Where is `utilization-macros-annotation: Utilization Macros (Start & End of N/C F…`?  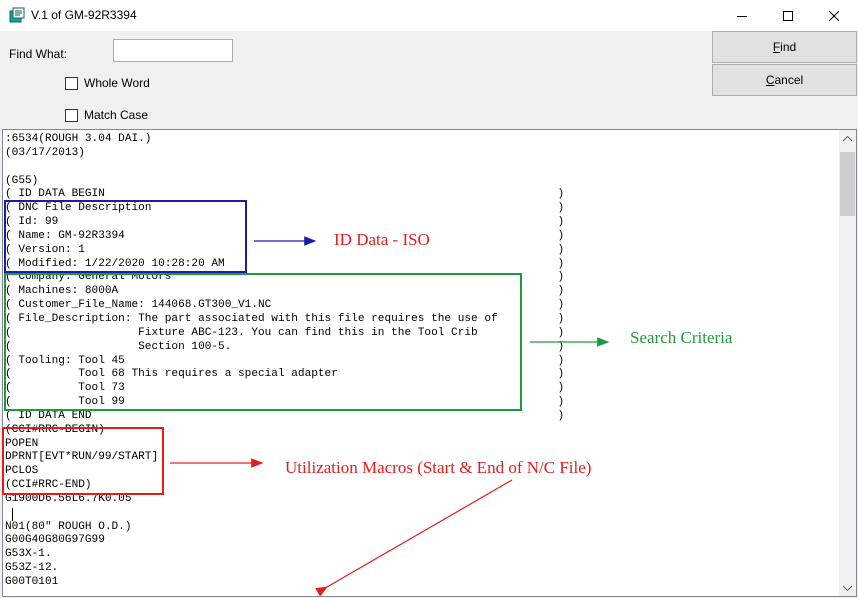
utilization-macros-annotation: Utilization Macros (Start & End of N/C F… is located at coordinates (438, 467).